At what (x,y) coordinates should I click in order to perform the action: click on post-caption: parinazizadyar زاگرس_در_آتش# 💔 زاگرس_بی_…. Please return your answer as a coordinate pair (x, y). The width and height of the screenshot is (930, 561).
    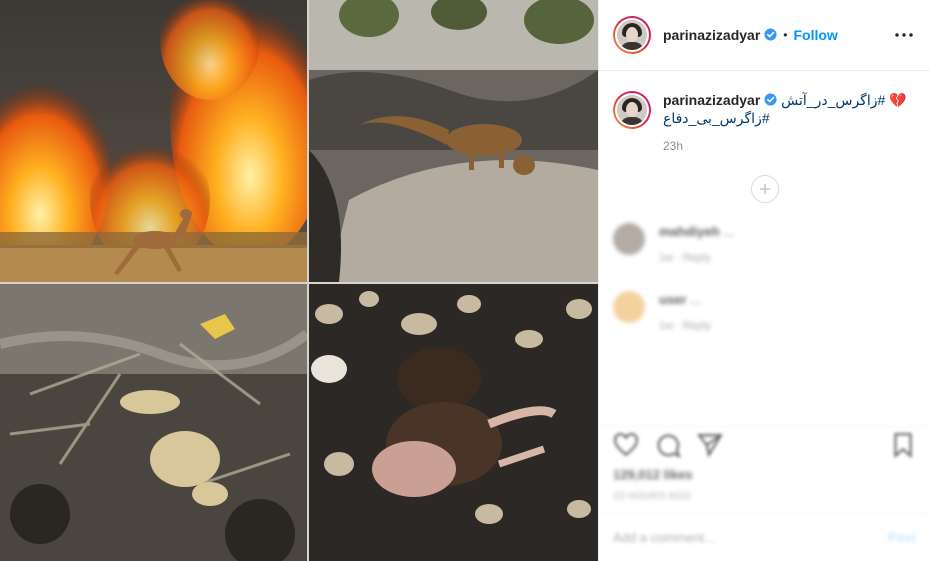
    Looking at the image, I should click on (764, 100).